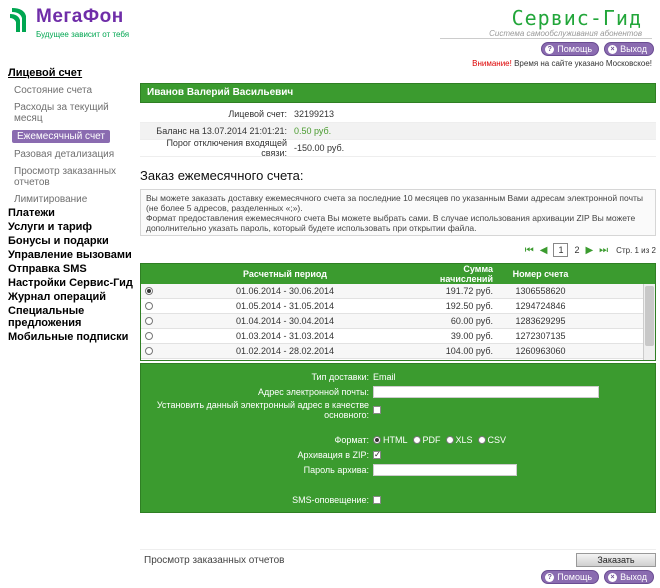 The height and width of the screenshot is (588, 660). I want to click on sidebar-item-payments: Платежи, so click(73, 213).